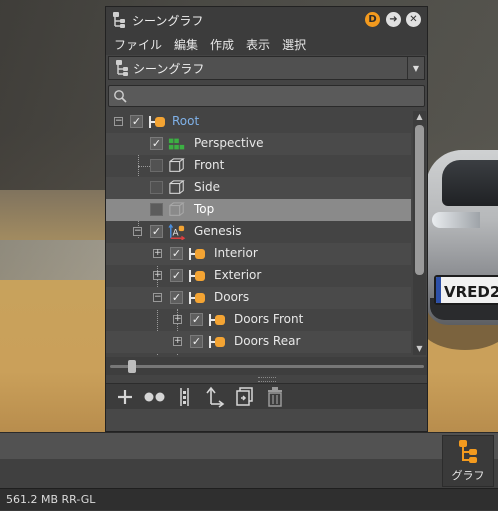 This screenshot has height=511, width=498. Describe the element at coordinates (273, 96) in the screenshot. I see `search-input` at that location.